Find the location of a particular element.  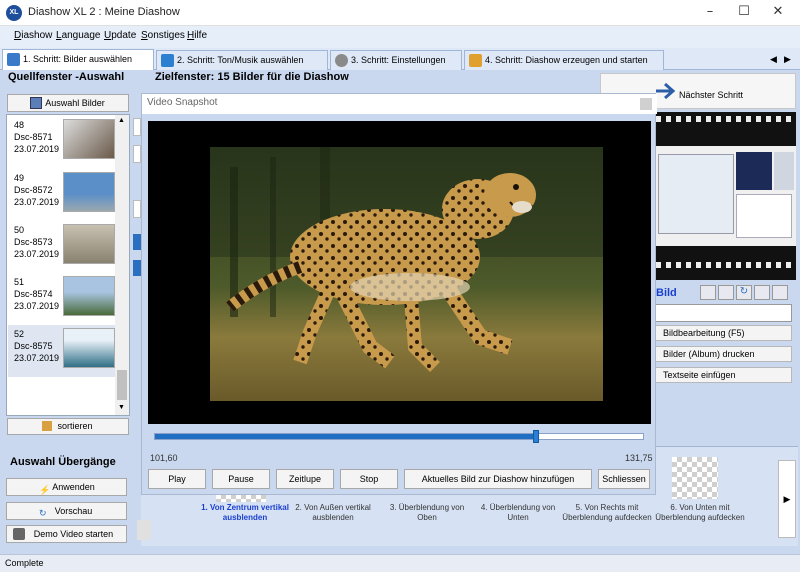

transition-item-2: 2. Von Außen vertikal ausblenden is located at coordinates (333, 513).